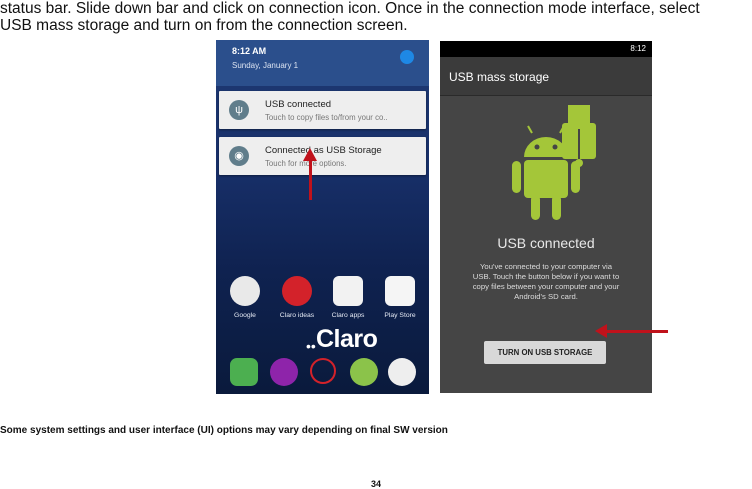 Image resolution: width=752 pixels, height=489 pixels. I want to click on notification-title: Connected as USB Storage, so click(323, 150).